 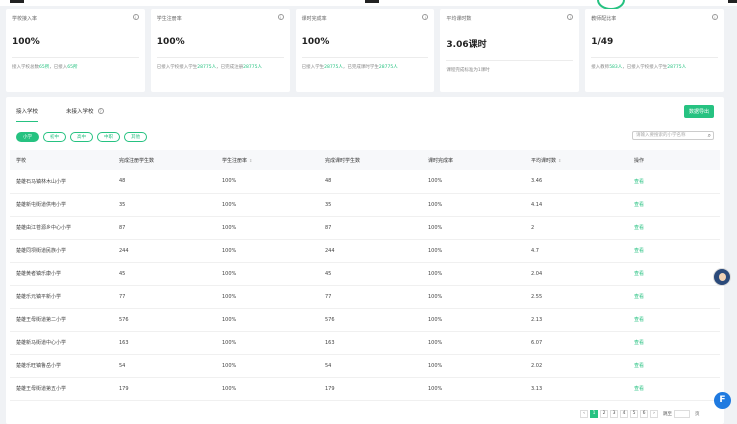 I want to click on table-cell: 4.7, so click(x=576, y=251).